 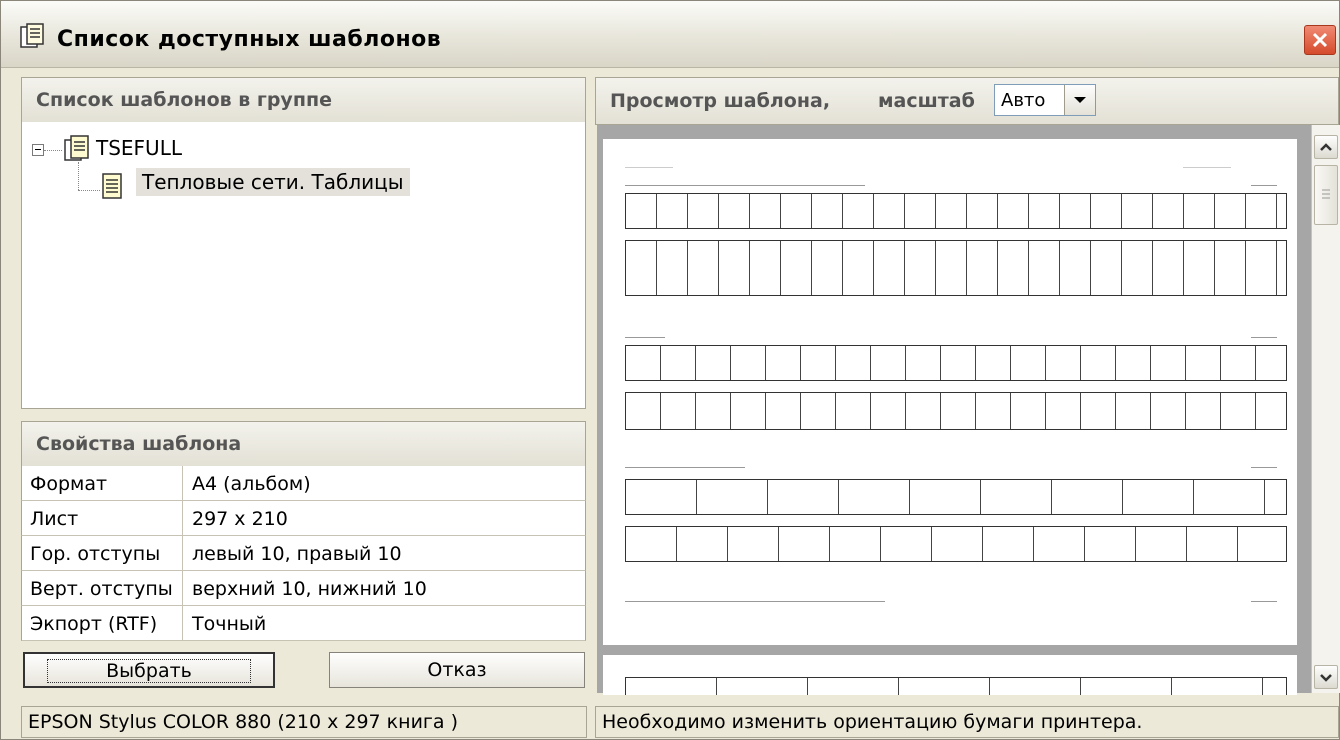 What do you see at coordinates (249, 39) in the screenshot?
I see `window-title: Список доступных шаблонов` at bounding box center [249, 39].